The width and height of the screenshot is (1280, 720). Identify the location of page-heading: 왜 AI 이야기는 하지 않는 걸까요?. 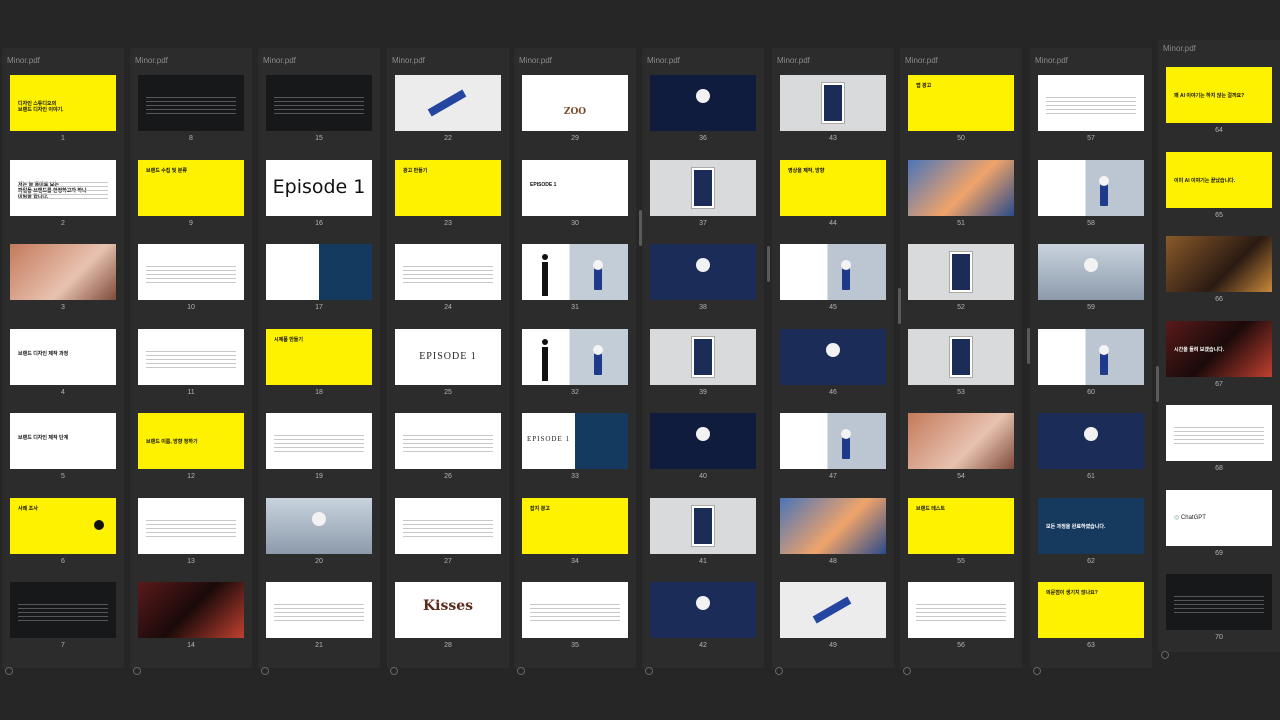
(1209, 96).